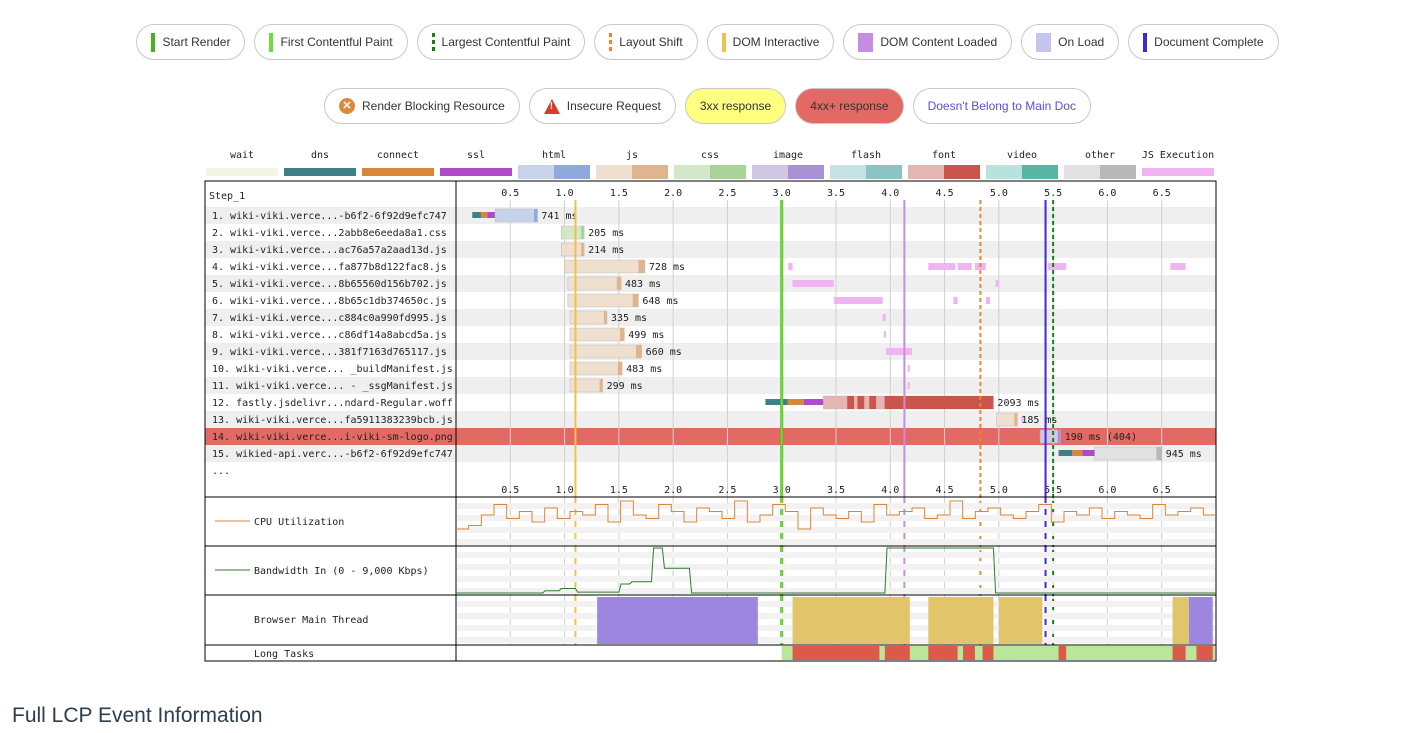  Describe the element at coordinates (945, 193) in the screenshot. I see `tick-label-top: 4.5` at that location.